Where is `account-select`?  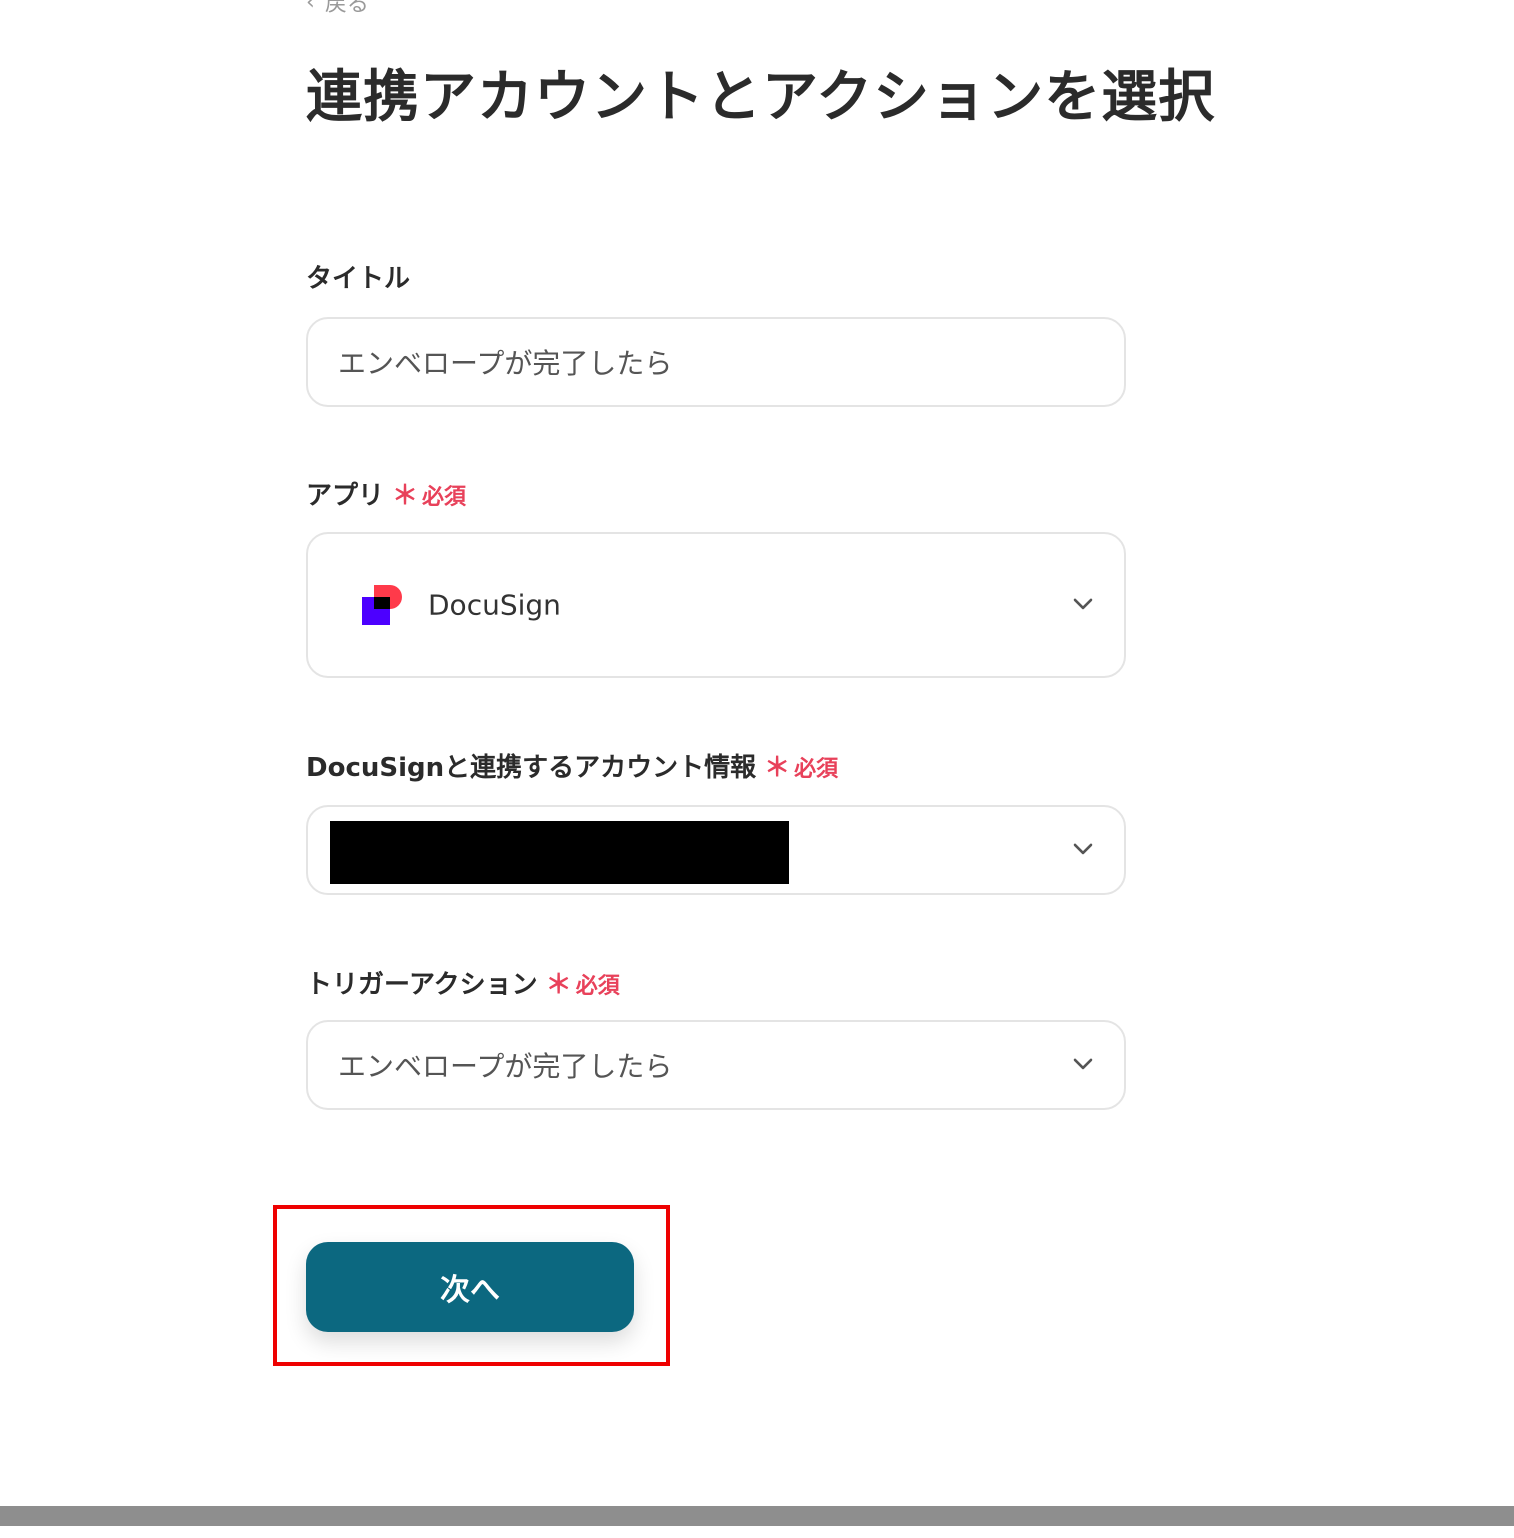 account-select is located at coordinates (716, 850).